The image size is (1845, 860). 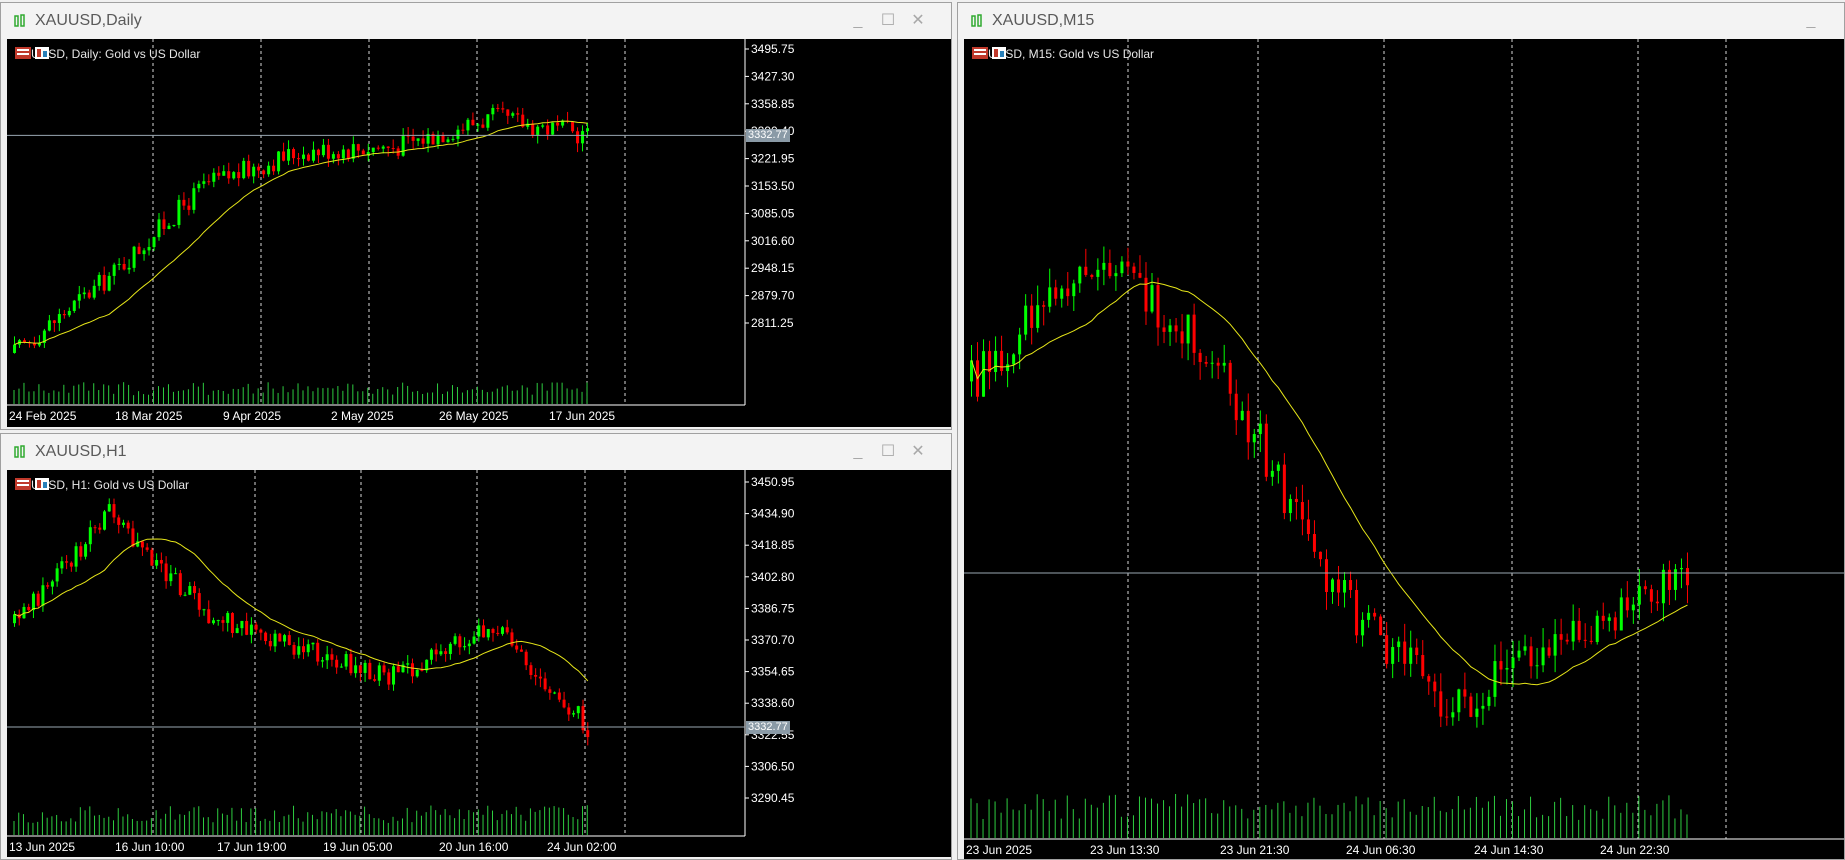 I want to click on window-title: XAUUSD,M15, so click(x=1043, y=20).